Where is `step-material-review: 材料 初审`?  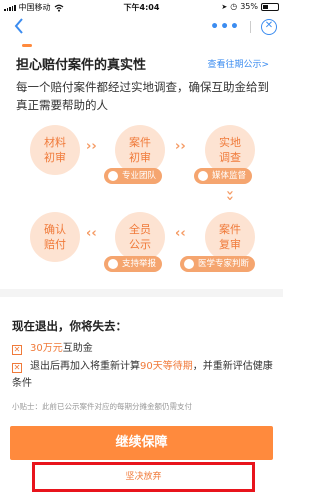
step-material-review: 材料 初审 is located at coordinates (55, 150).